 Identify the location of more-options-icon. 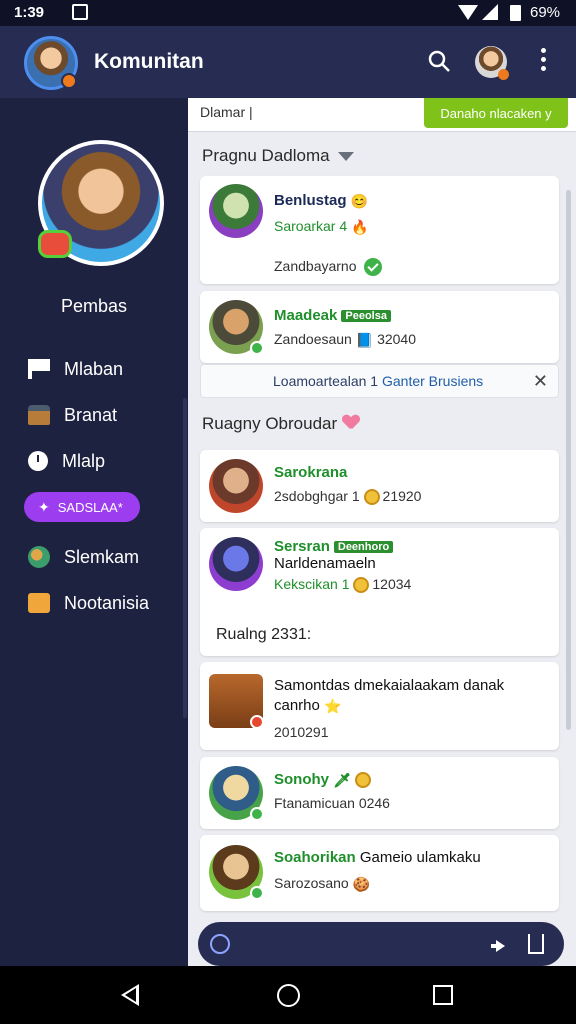
(543, 62).